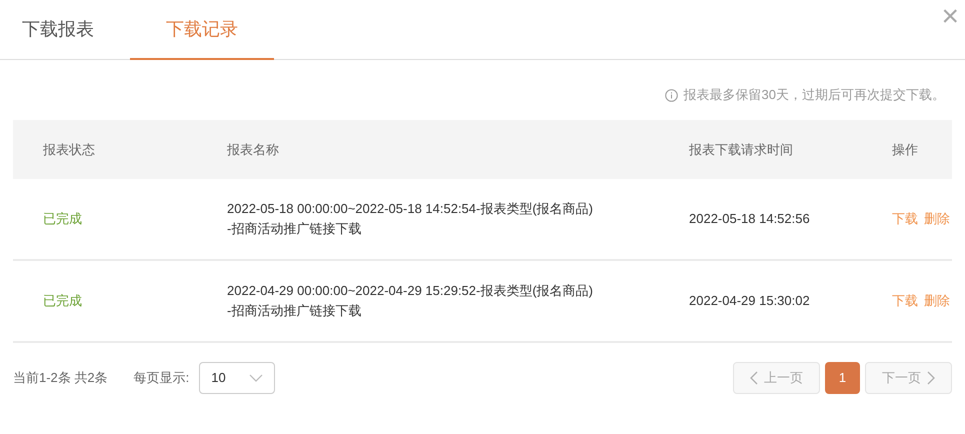  Describe the element at coordinates (60, 378) in the screenshot. I see `range-text: 当前1-2条 共2条` at that location.